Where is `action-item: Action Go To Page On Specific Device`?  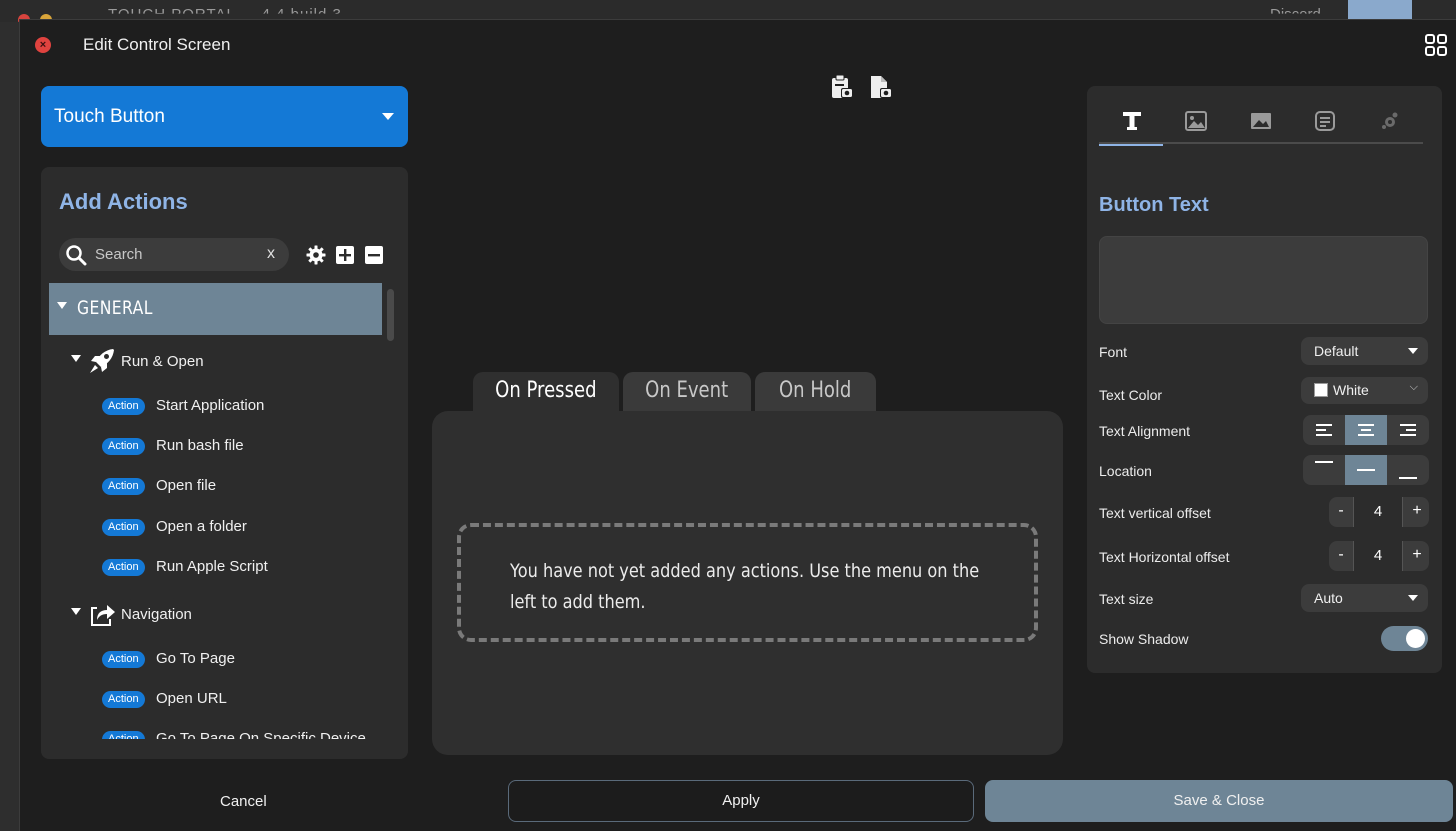
action-item: Action Go To Page On Specific Device is located at coordinates (215, 732).